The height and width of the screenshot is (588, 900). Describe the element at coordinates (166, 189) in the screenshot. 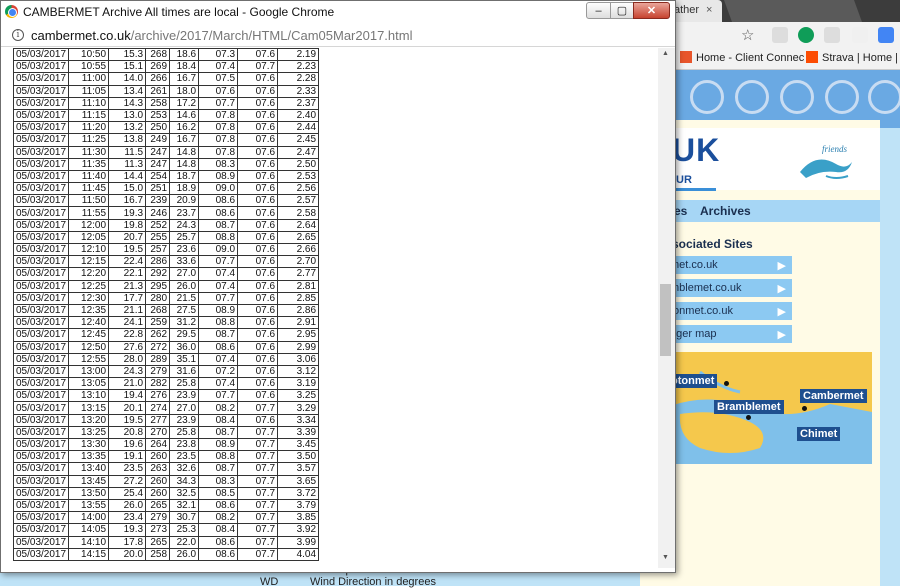

I see `table-row: 05/03/2017 11:45 15.0 251 18.9 09.0 07.6 2.56` at that location.